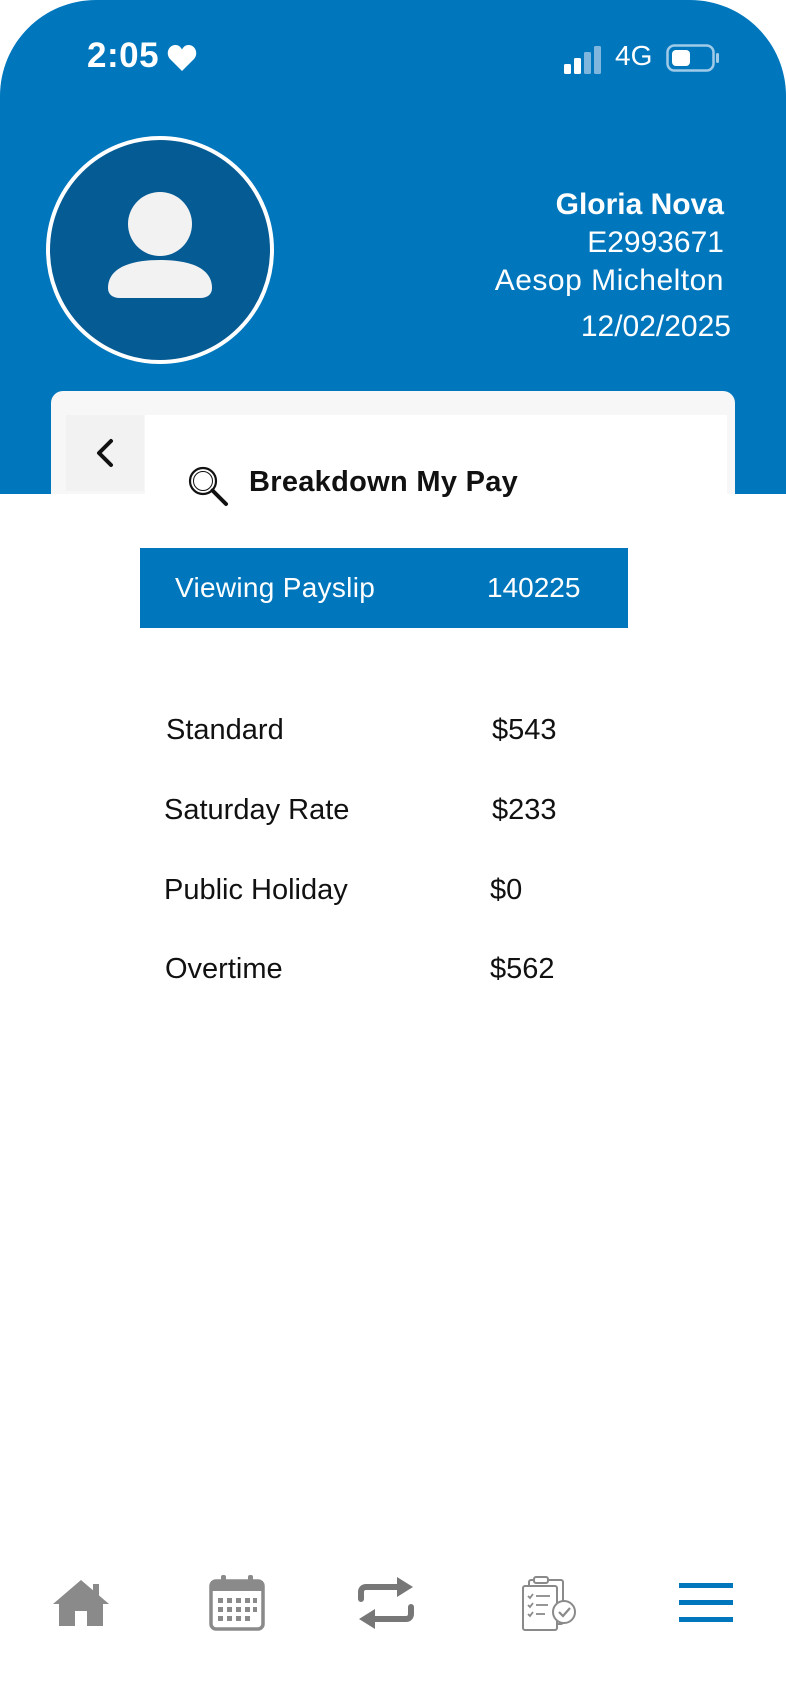  Describe the element at coordinates (655, 242) in the screenshot. I see `employee-id: E2993671` at that location.